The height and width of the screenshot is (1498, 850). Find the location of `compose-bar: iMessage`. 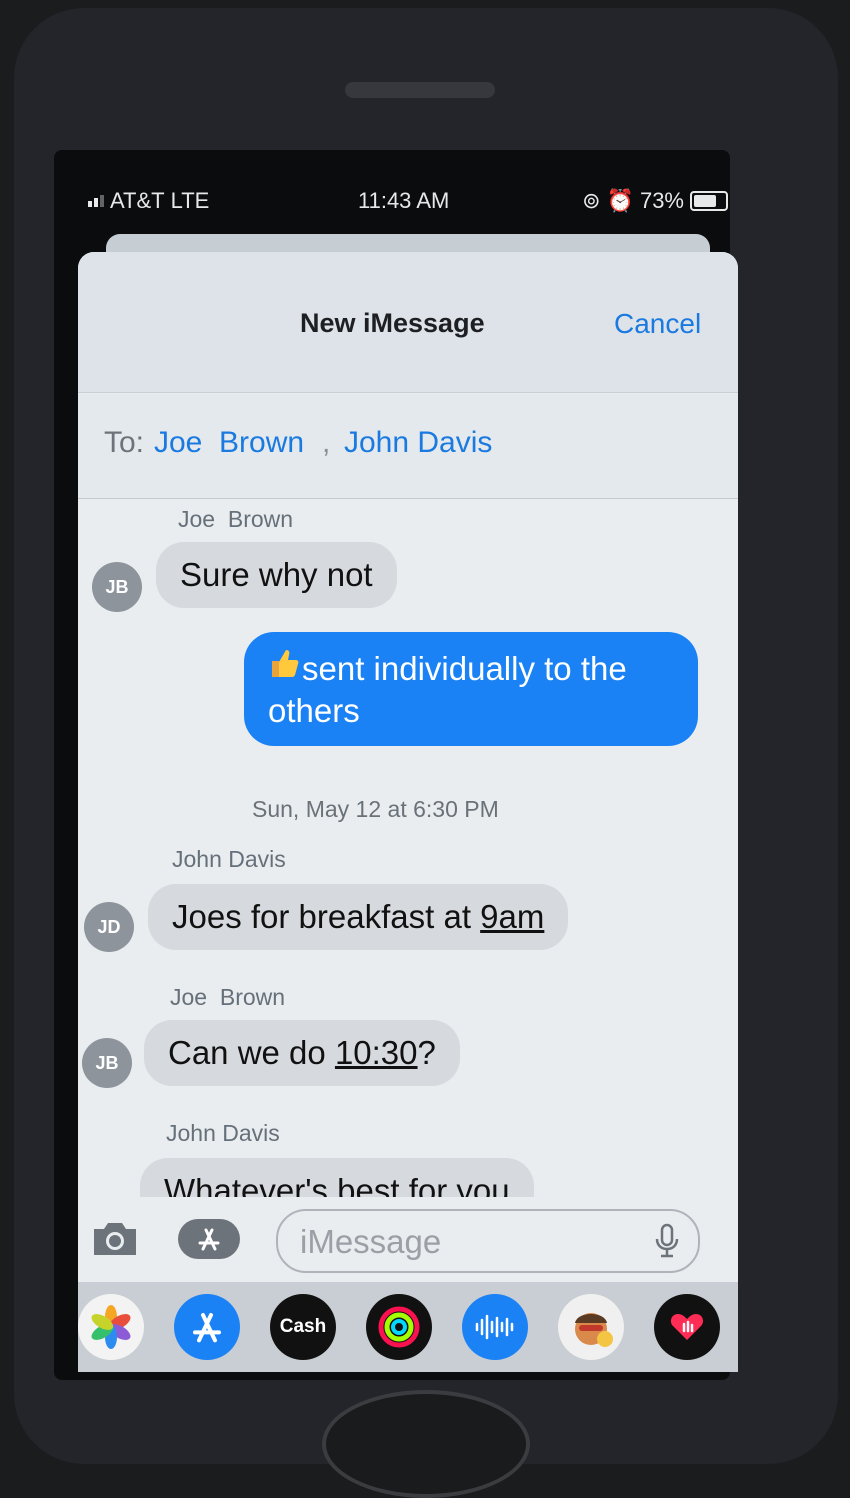

compose-bar: iMessage is located at coordinates (408, 1241).